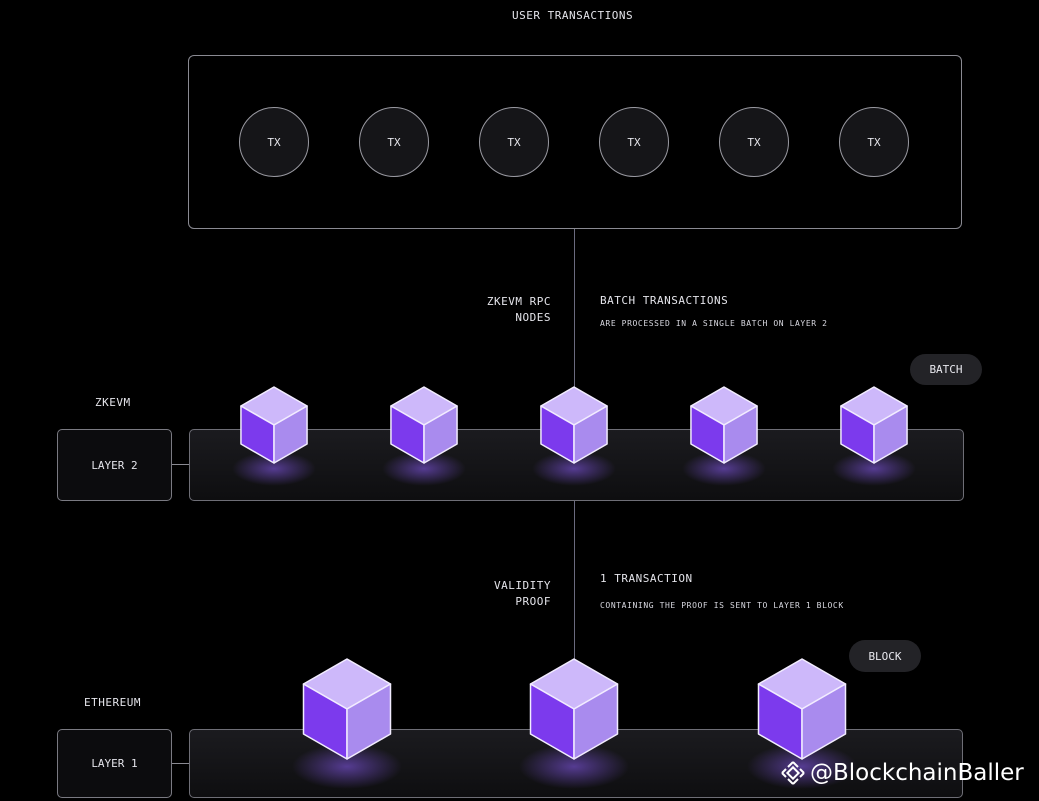  Describe the element at coordinates (114, 763) in the screenshot. I see `layer1-box: LAYER 1` at that location.